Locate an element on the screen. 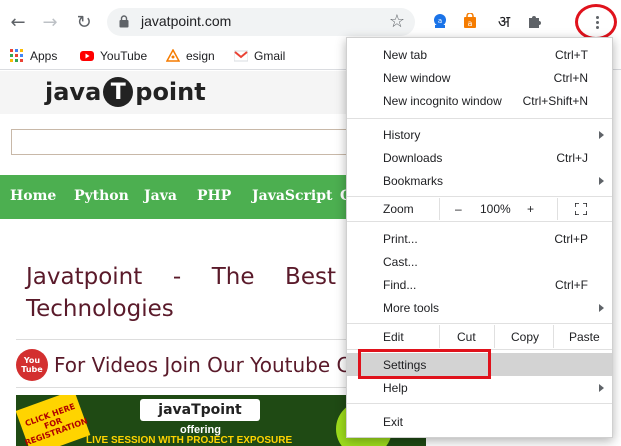  menu-item-find: Find... Ctrl+F is located at coordinates (479, 284).